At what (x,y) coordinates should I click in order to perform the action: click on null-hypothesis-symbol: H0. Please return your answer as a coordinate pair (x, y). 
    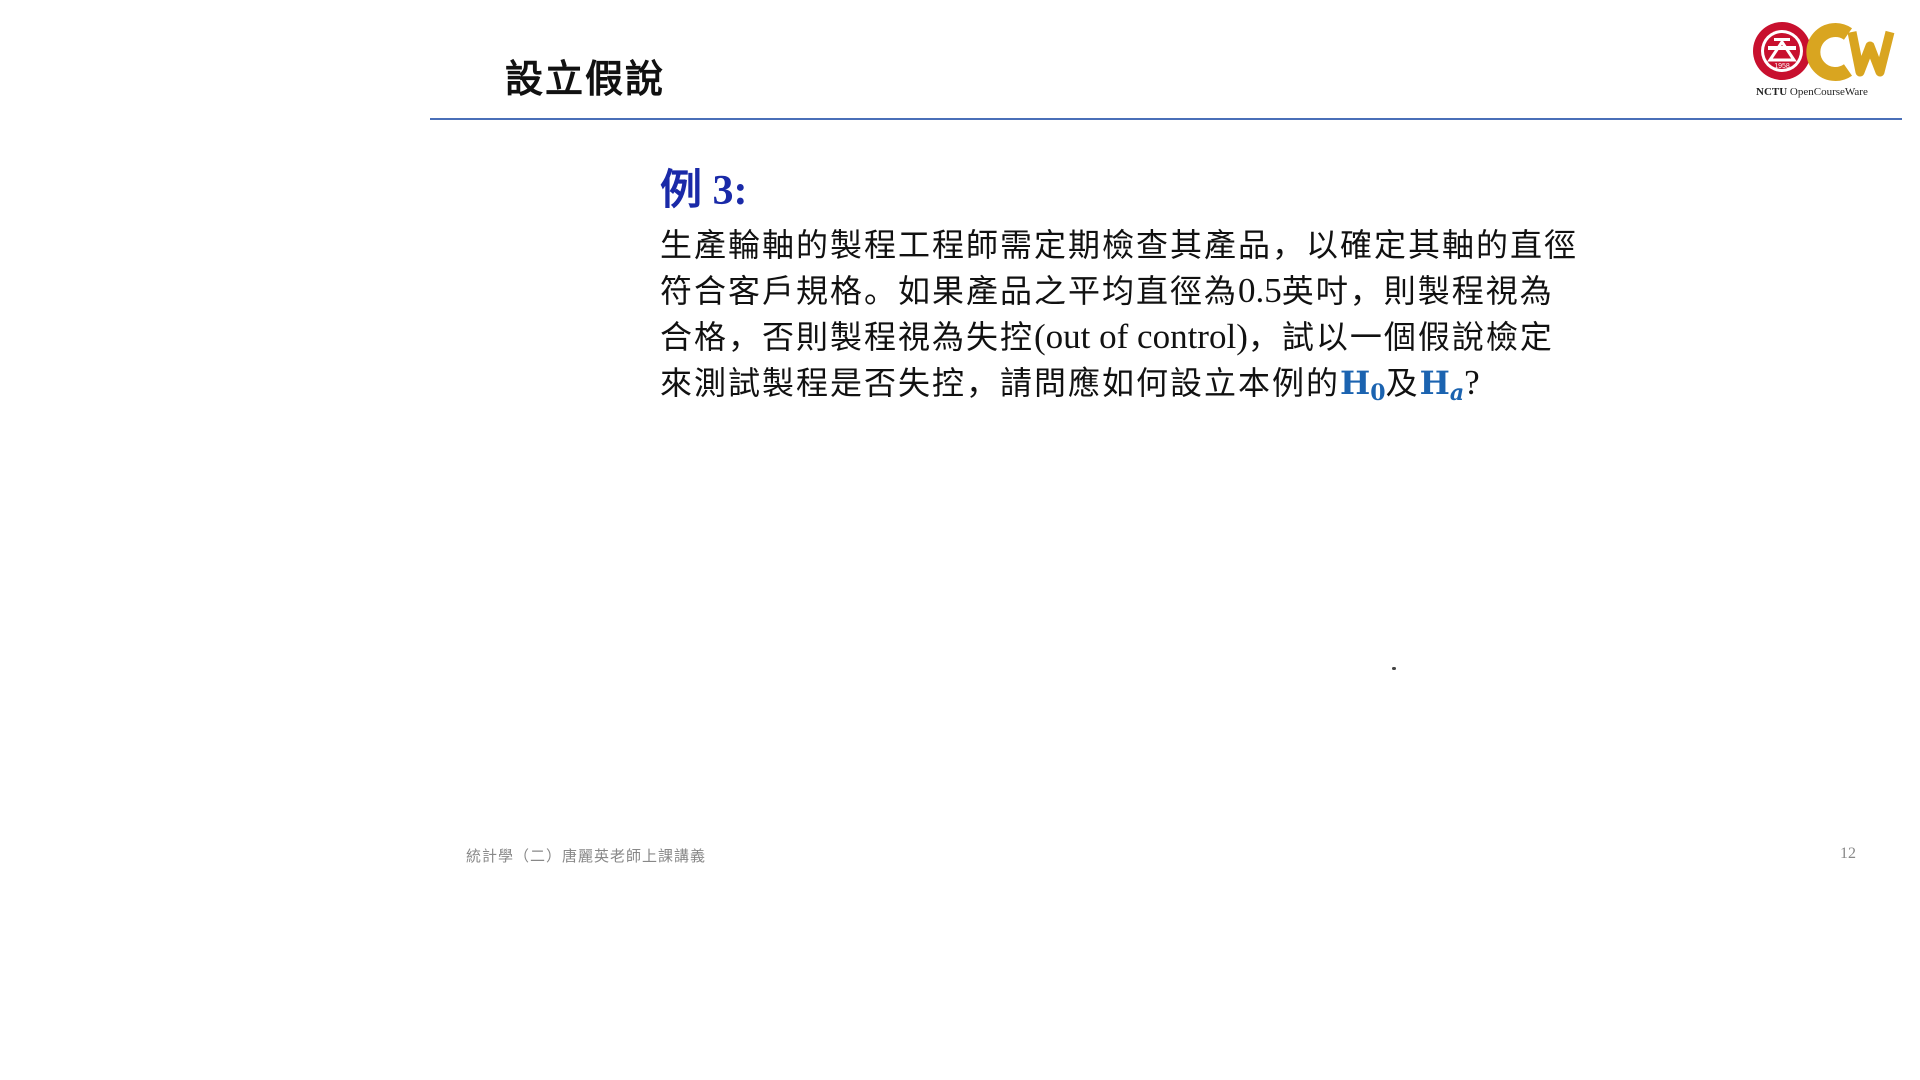
    Looking at the image, I should click on (1363, 385).